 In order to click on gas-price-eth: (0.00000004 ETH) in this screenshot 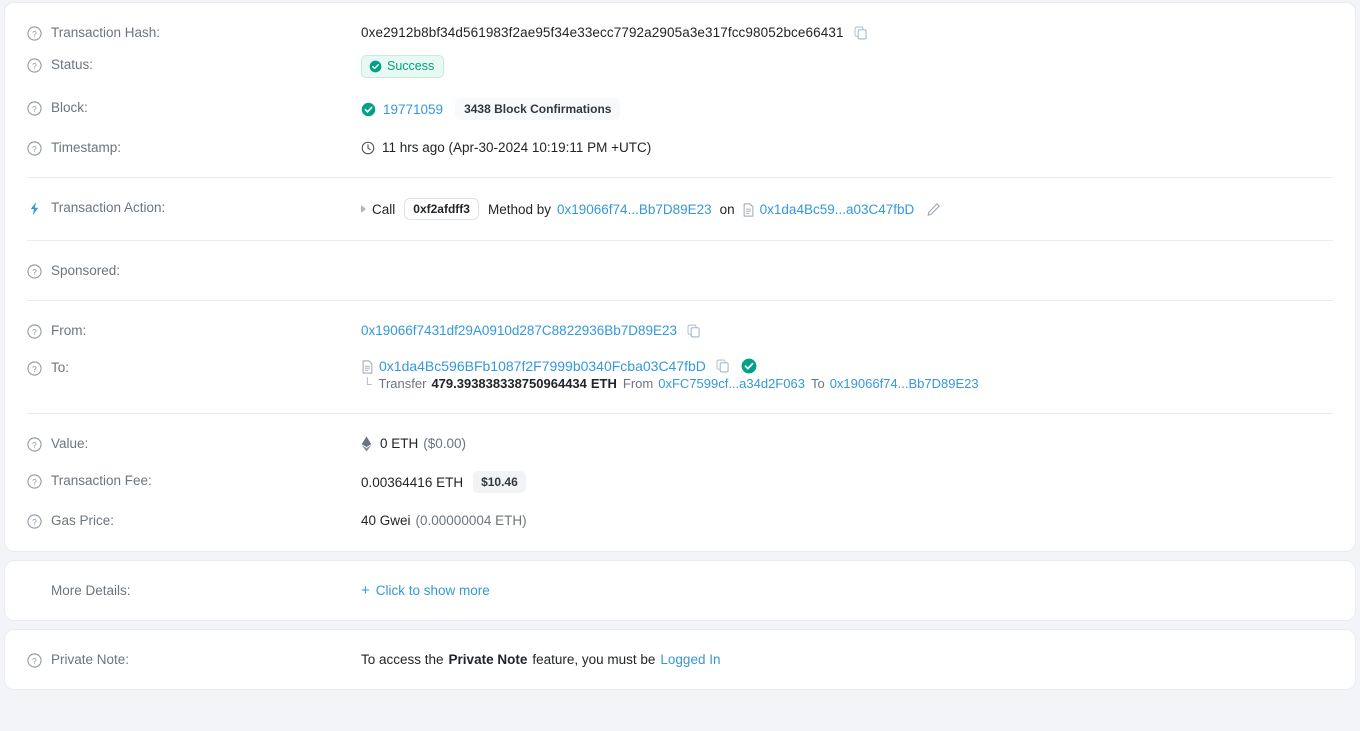, I will do `click(471, 520)`.